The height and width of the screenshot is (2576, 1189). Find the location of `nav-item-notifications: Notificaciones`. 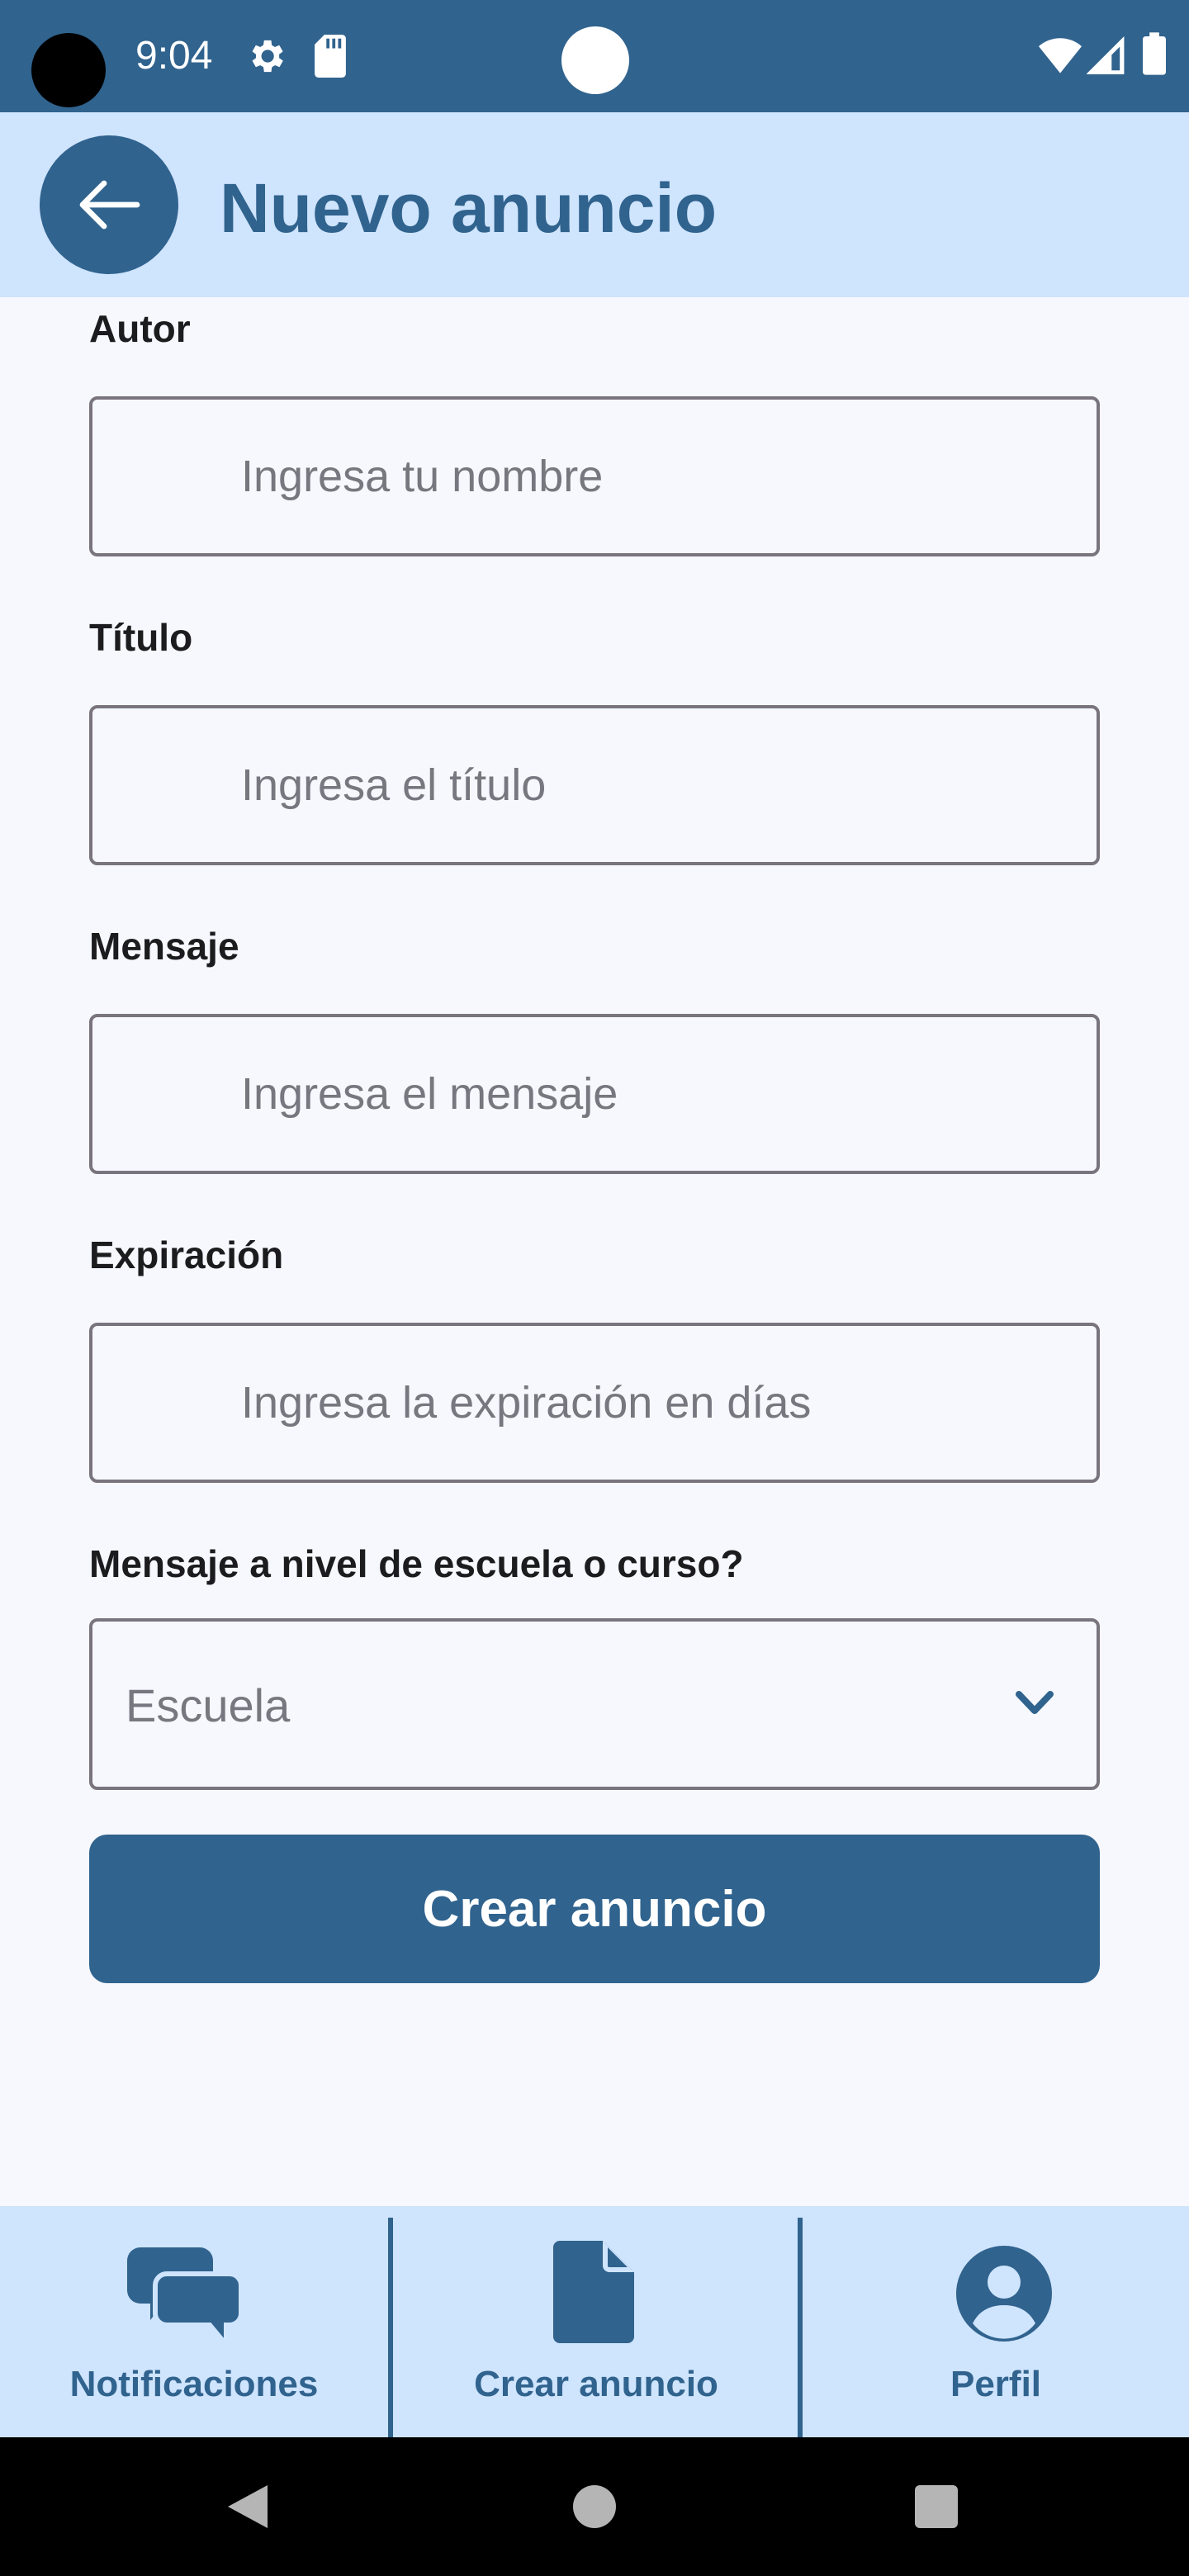

nav-item-notifications: Notificaciones is located at coordinates (194, 2321).